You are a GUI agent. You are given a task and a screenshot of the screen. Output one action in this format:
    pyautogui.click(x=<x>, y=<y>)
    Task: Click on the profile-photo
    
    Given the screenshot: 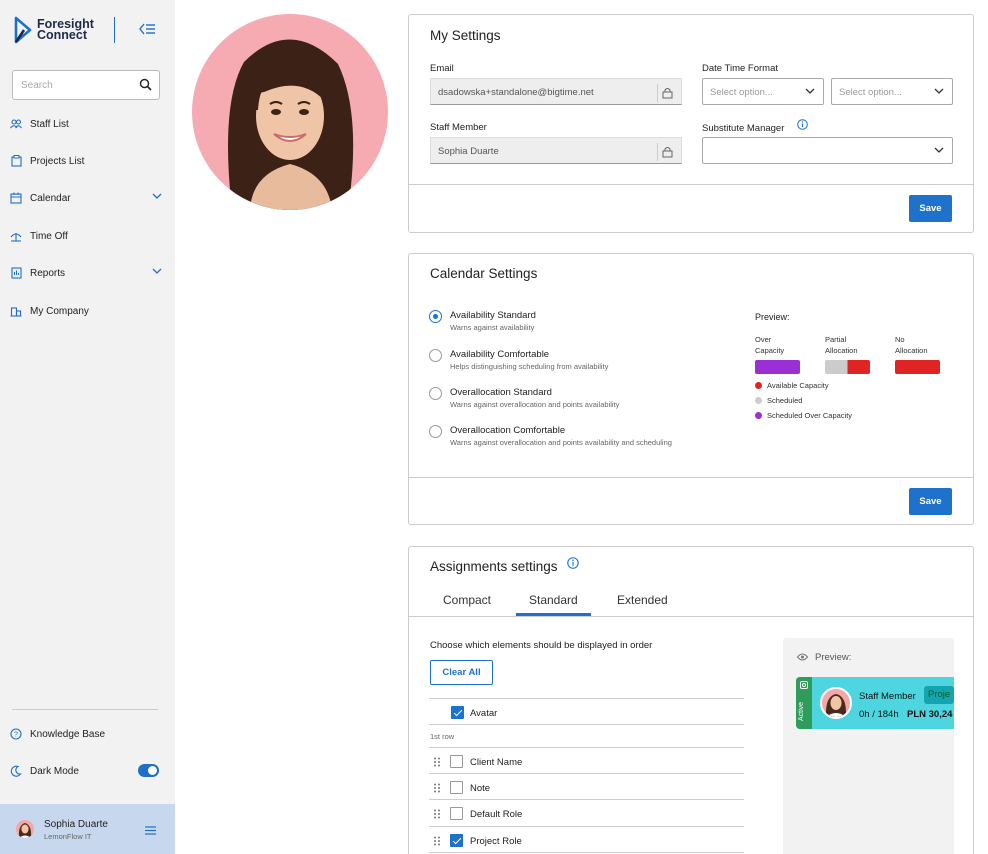 What is the action you would take?
    pyautogui.click(x=290, y=112)
    